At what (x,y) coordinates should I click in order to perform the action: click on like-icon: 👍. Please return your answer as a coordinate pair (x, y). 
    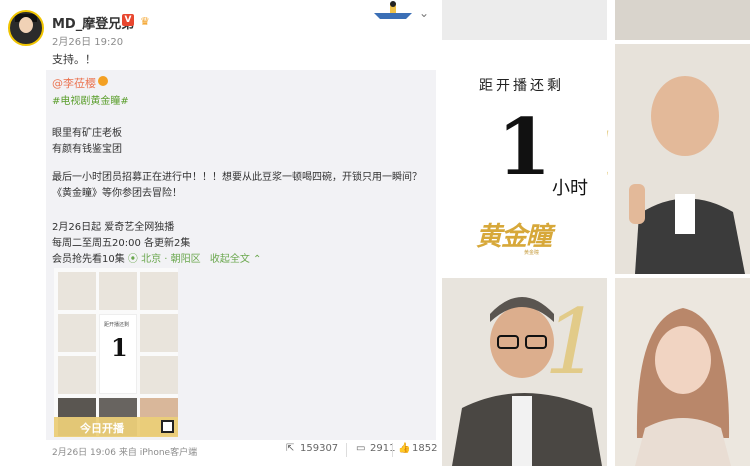
    Looking at the image, I should click on (404, 448).